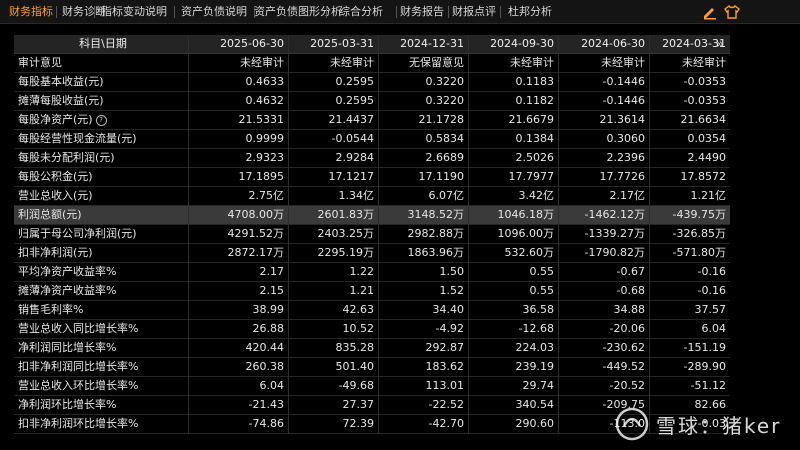 The width and height of the screenshot is (800, 450). I want to click on tab-label: 财务指标, so click(31, 11).